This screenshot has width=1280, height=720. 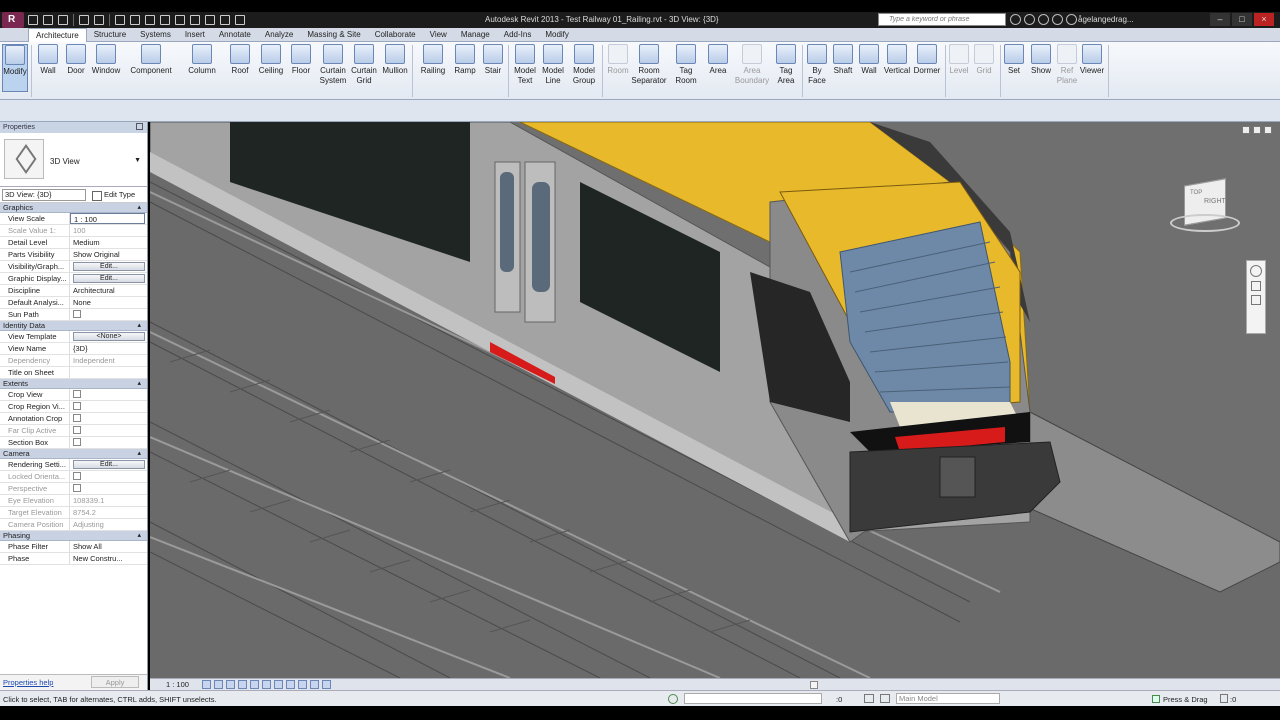 I want to click on communication-icon, so click(x=1043, y=19).